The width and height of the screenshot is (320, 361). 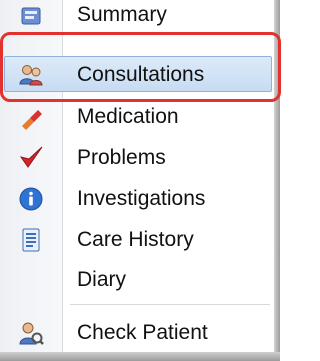 What do you see at coordinates (121, 157) in the screenshot?
I see `menu-item-label: Problems` at bounding box center [121, 157].